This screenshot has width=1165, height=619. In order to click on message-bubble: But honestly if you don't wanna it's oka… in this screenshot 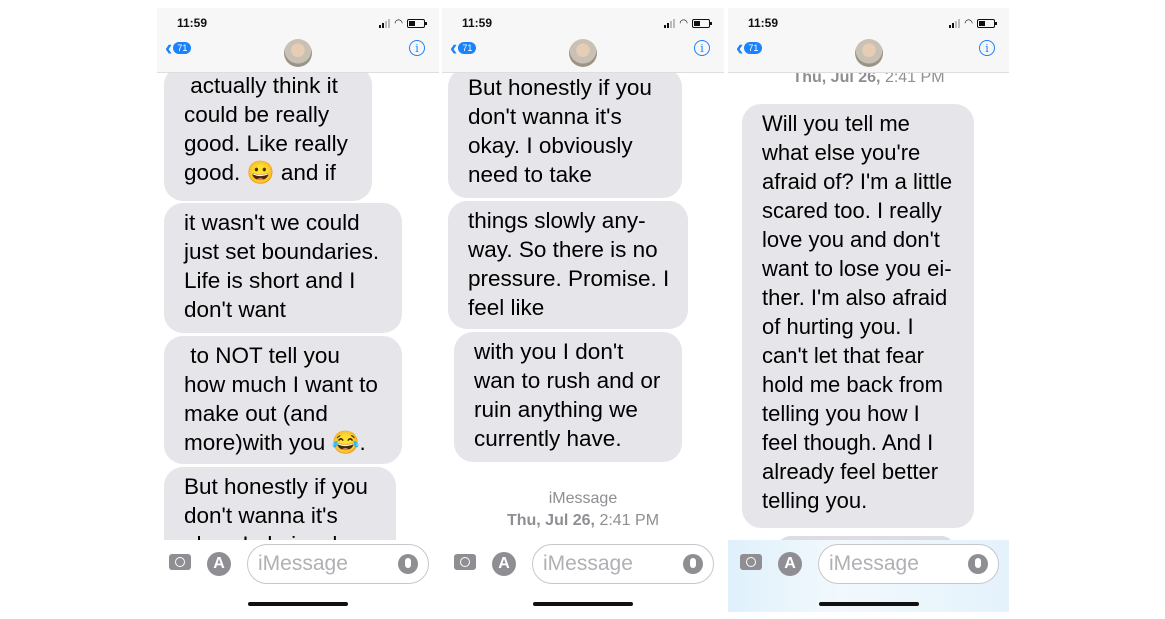, I will do `click(565, 133)`.